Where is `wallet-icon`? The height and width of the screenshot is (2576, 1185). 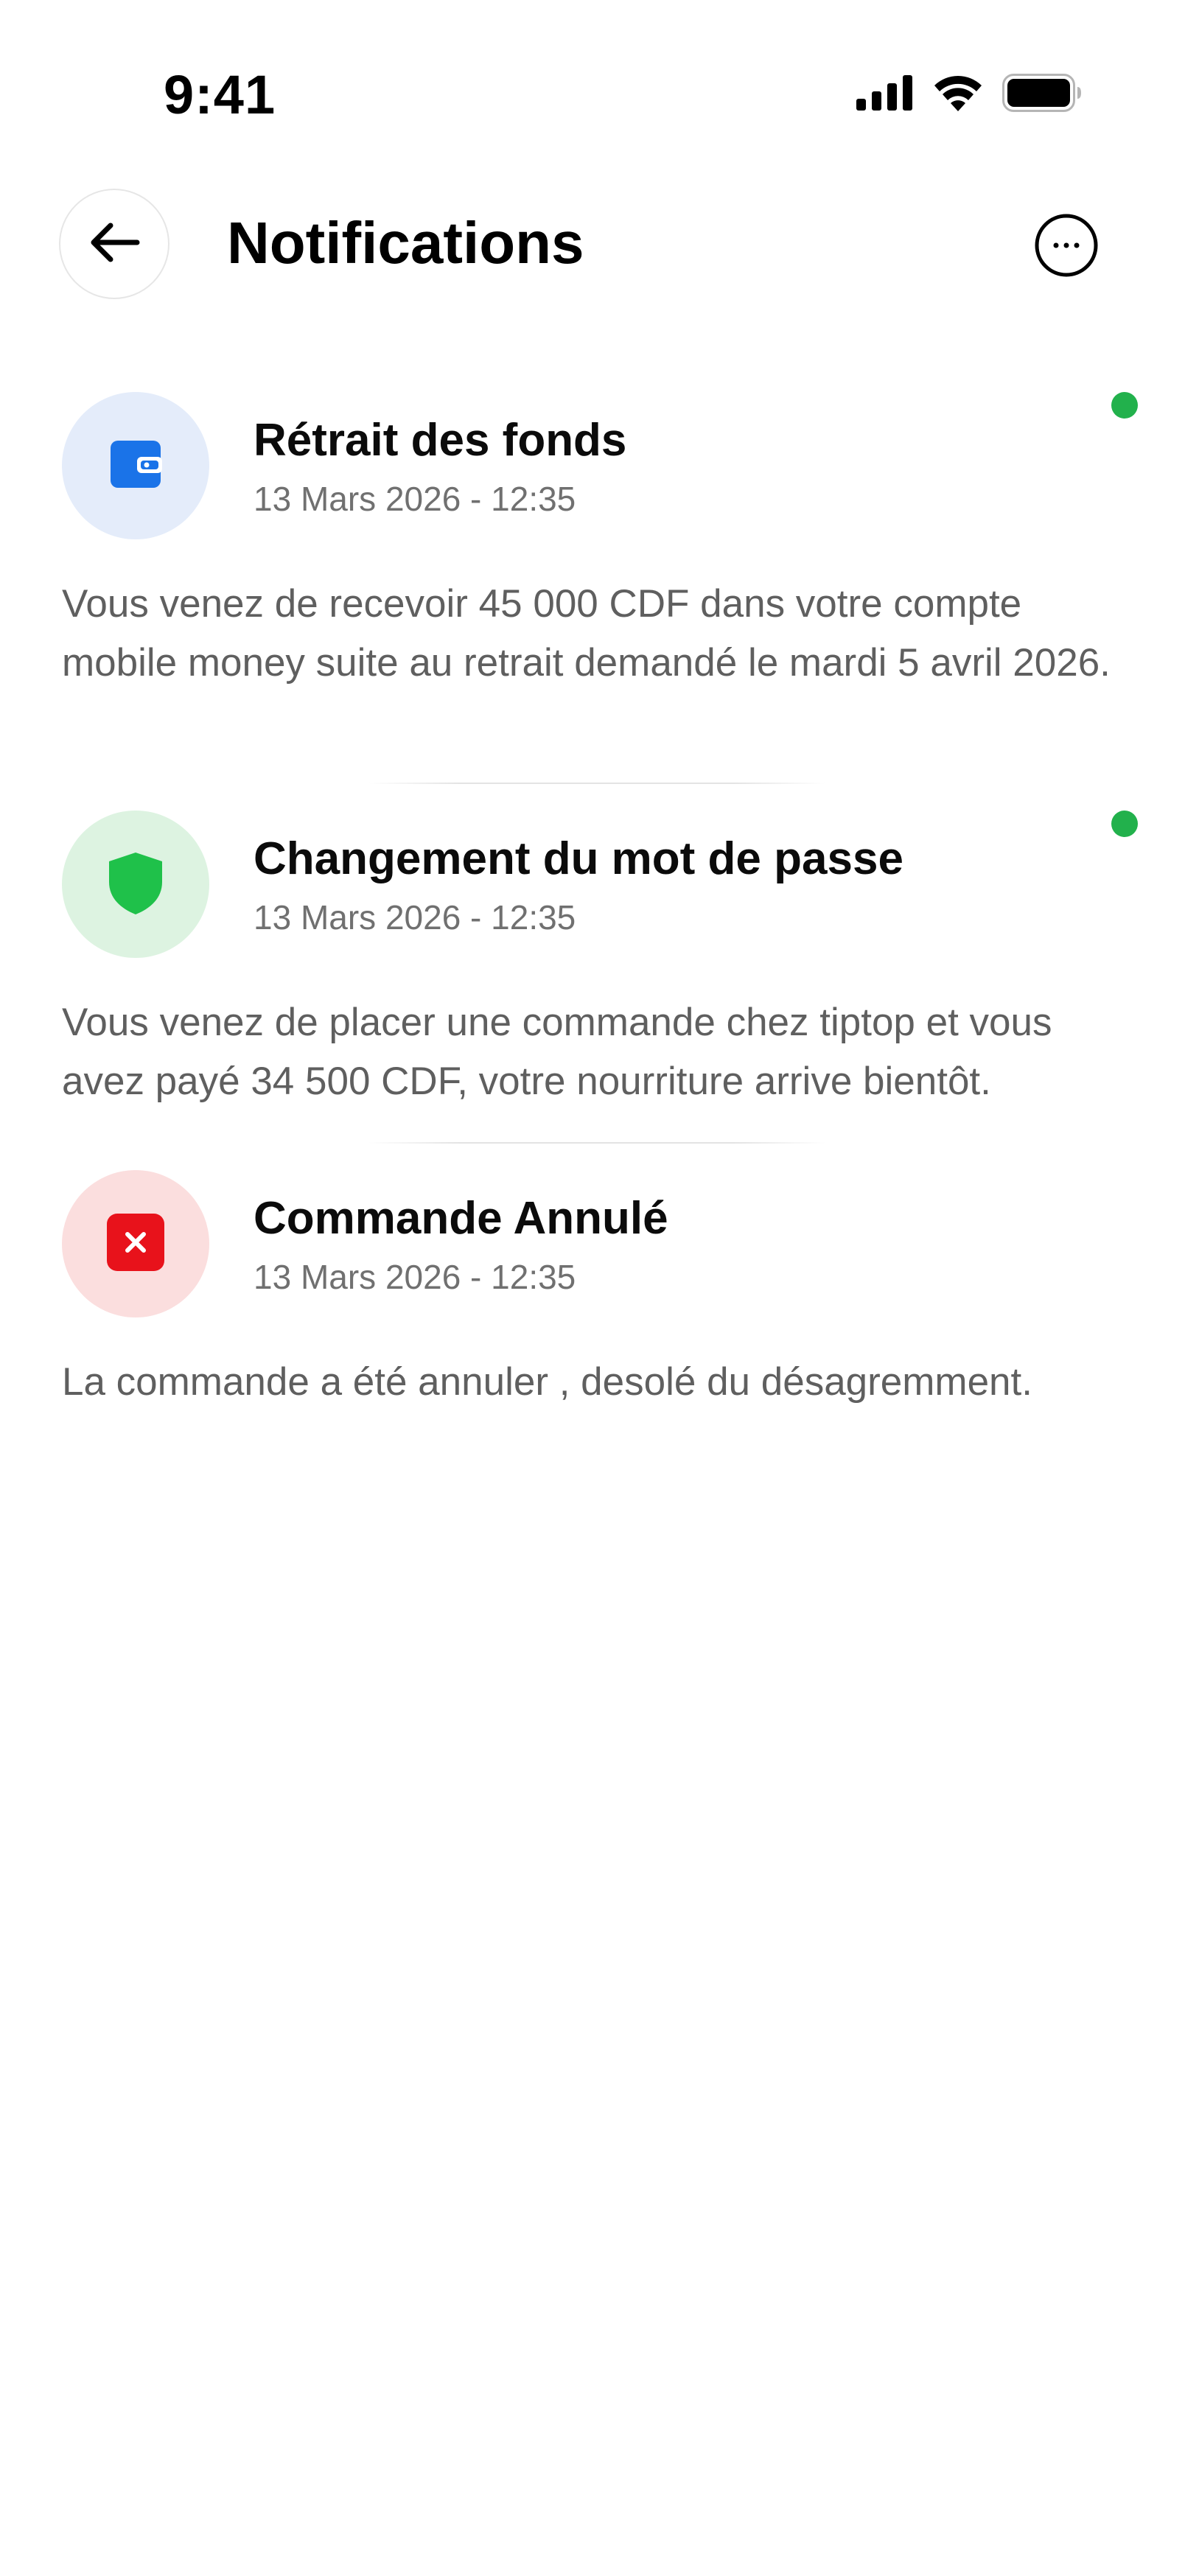 wallet-icon is located at coordinates (136, 466).